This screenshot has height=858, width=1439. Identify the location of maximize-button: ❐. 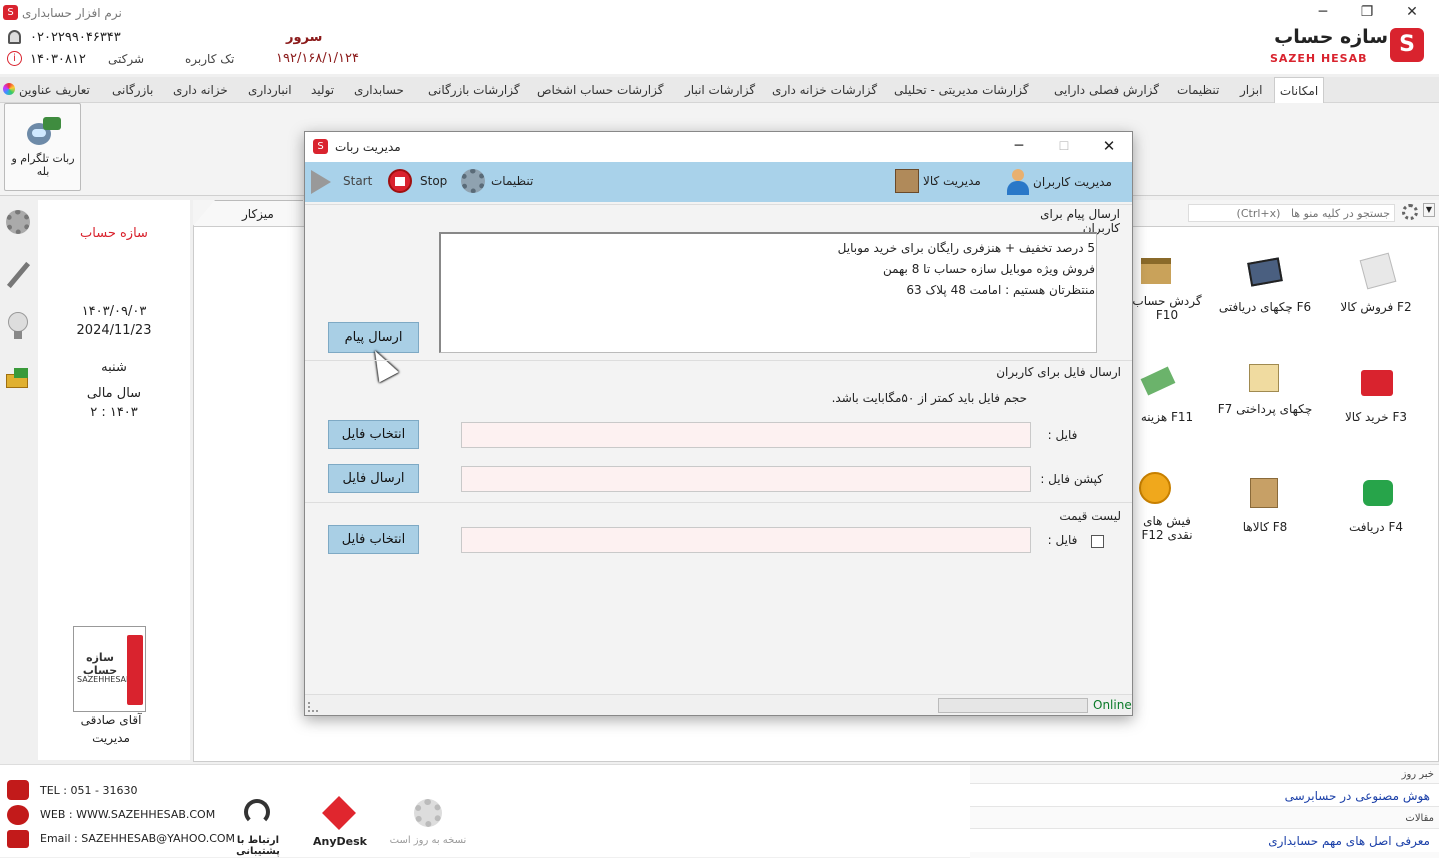
(1367, 13).